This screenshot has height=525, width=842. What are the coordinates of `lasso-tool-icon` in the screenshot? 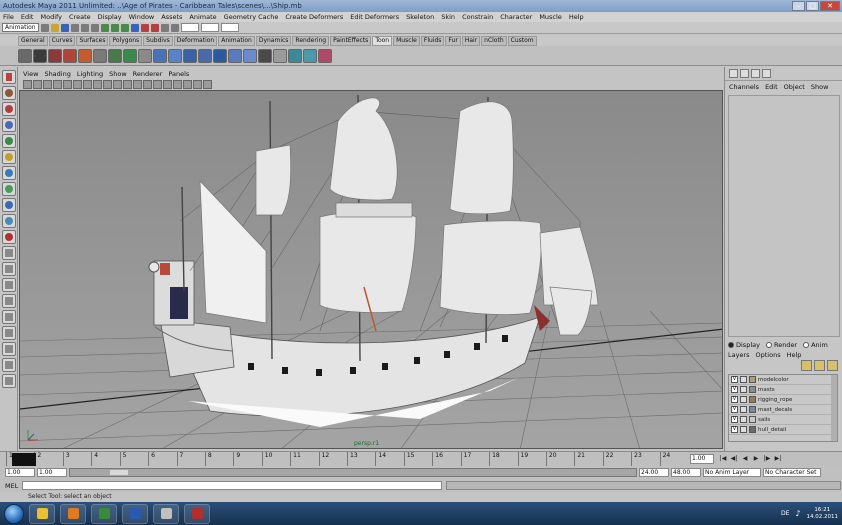 It's located at (8, 93).